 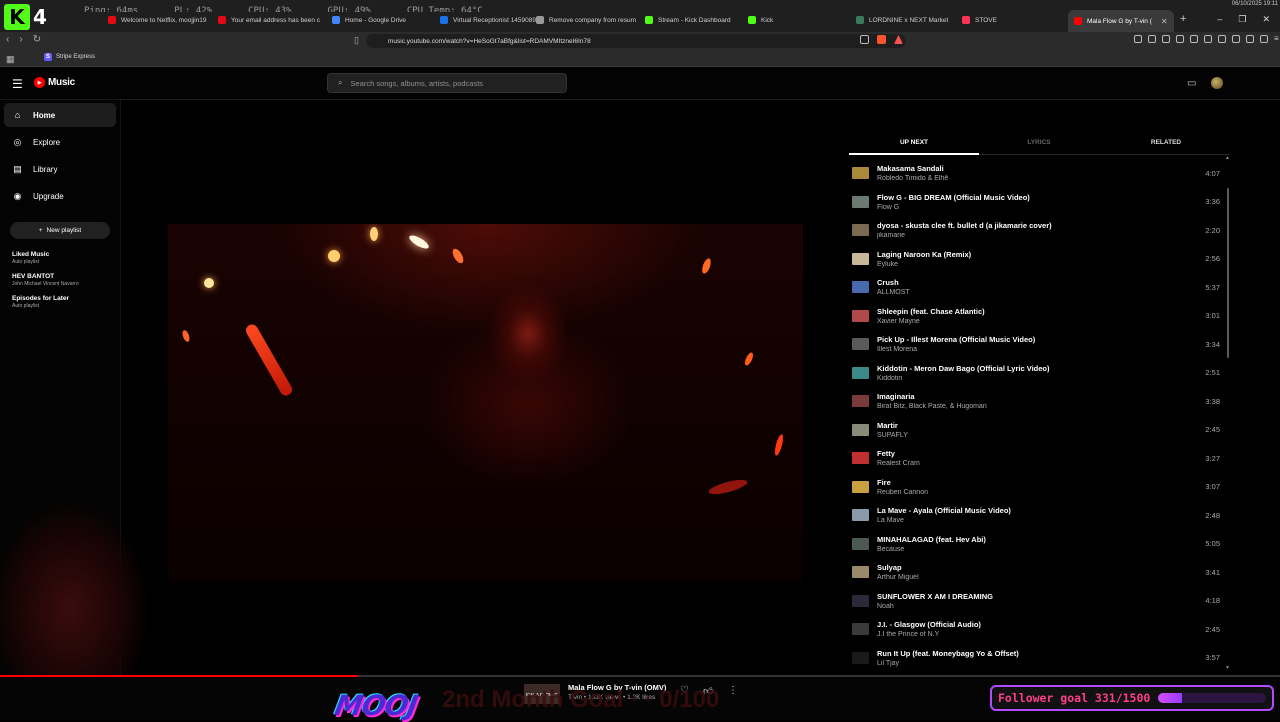 I want to click on queue-title: Fire, so click(x=884, y=482).